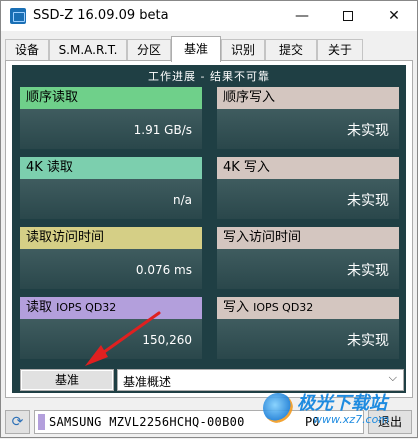 This screenshot has height=439, width=418. What do you see at coordinates (308, 258) in the screenshot?
I see `tile-write-access-time: 写入访问时间 未实现` at bounding box center [308, 258].